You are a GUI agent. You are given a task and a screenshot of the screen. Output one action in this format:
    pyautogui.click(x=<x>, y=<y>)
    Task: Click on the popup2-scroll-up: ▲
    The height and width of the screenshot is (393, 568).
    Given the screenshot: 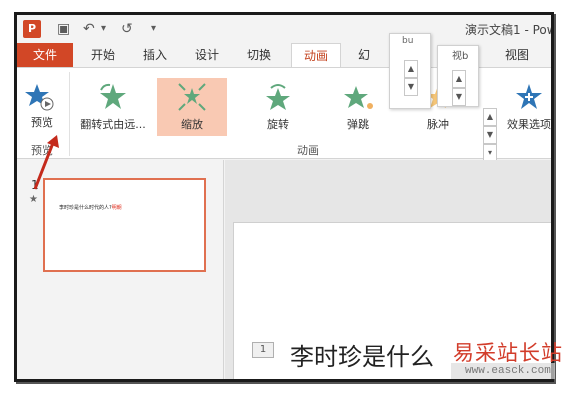 What is the action you would take?
    pyautogui.click(x=459, y=79)
    